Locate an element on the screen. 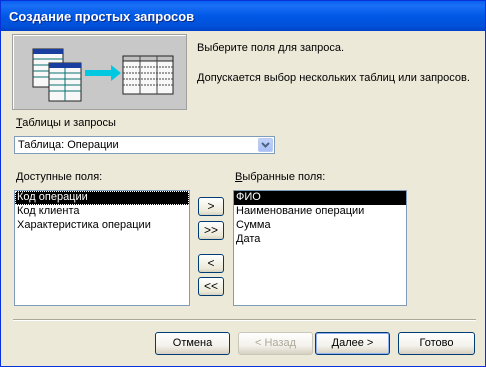 The image size is (486, 367). list-item: Сумма is located at coordinates (320, 226).